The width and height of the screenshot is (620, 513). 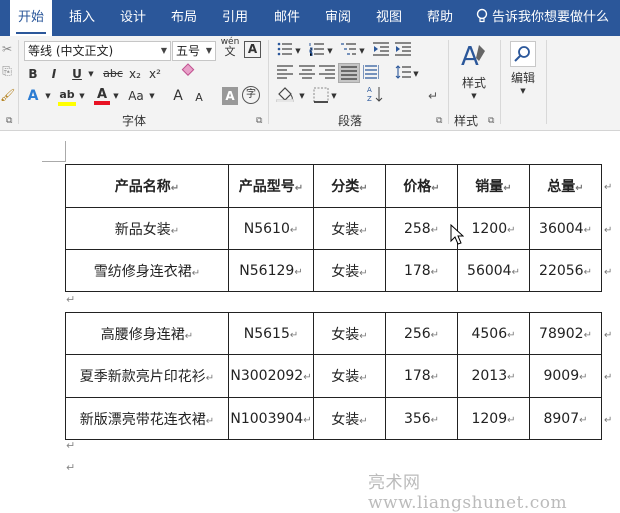 What do you see at coordinates (565, 228) in the screenshot?
I see `table-cell: 36004↵` at bounding box center [565, 228].